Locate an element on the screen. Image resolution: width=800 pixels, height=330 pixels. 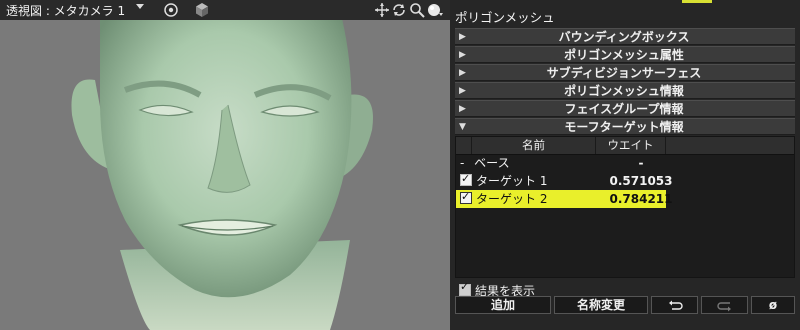
section-label: フェイスグループ情報 is located at coordinates (624, 109).